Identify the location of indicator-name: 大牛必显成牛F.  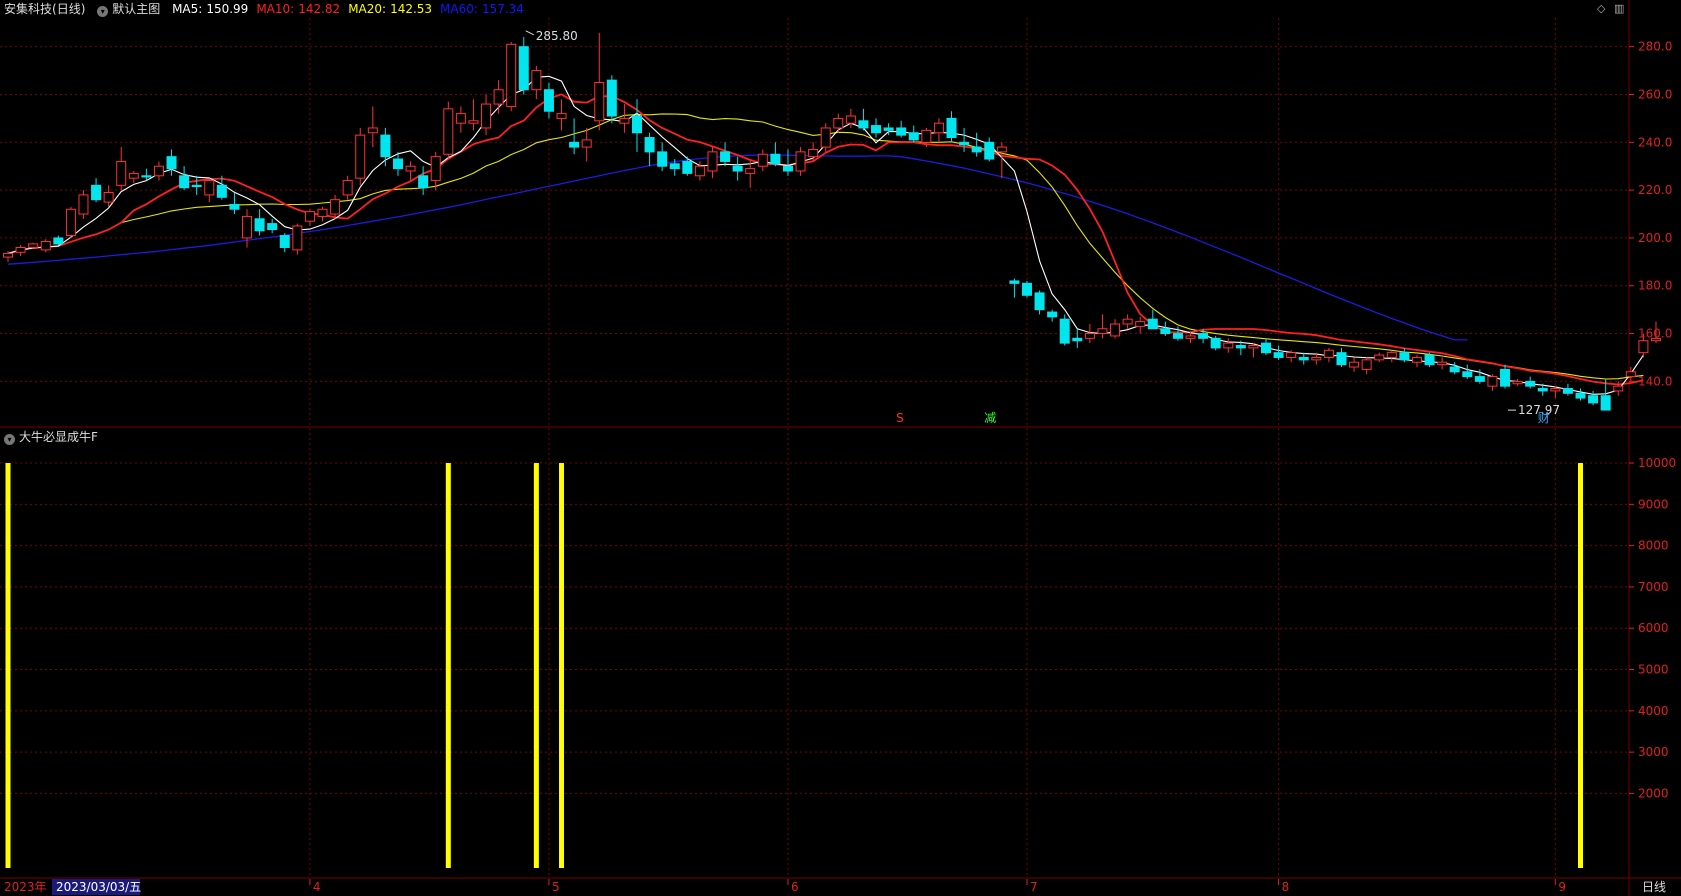
(58, 437).